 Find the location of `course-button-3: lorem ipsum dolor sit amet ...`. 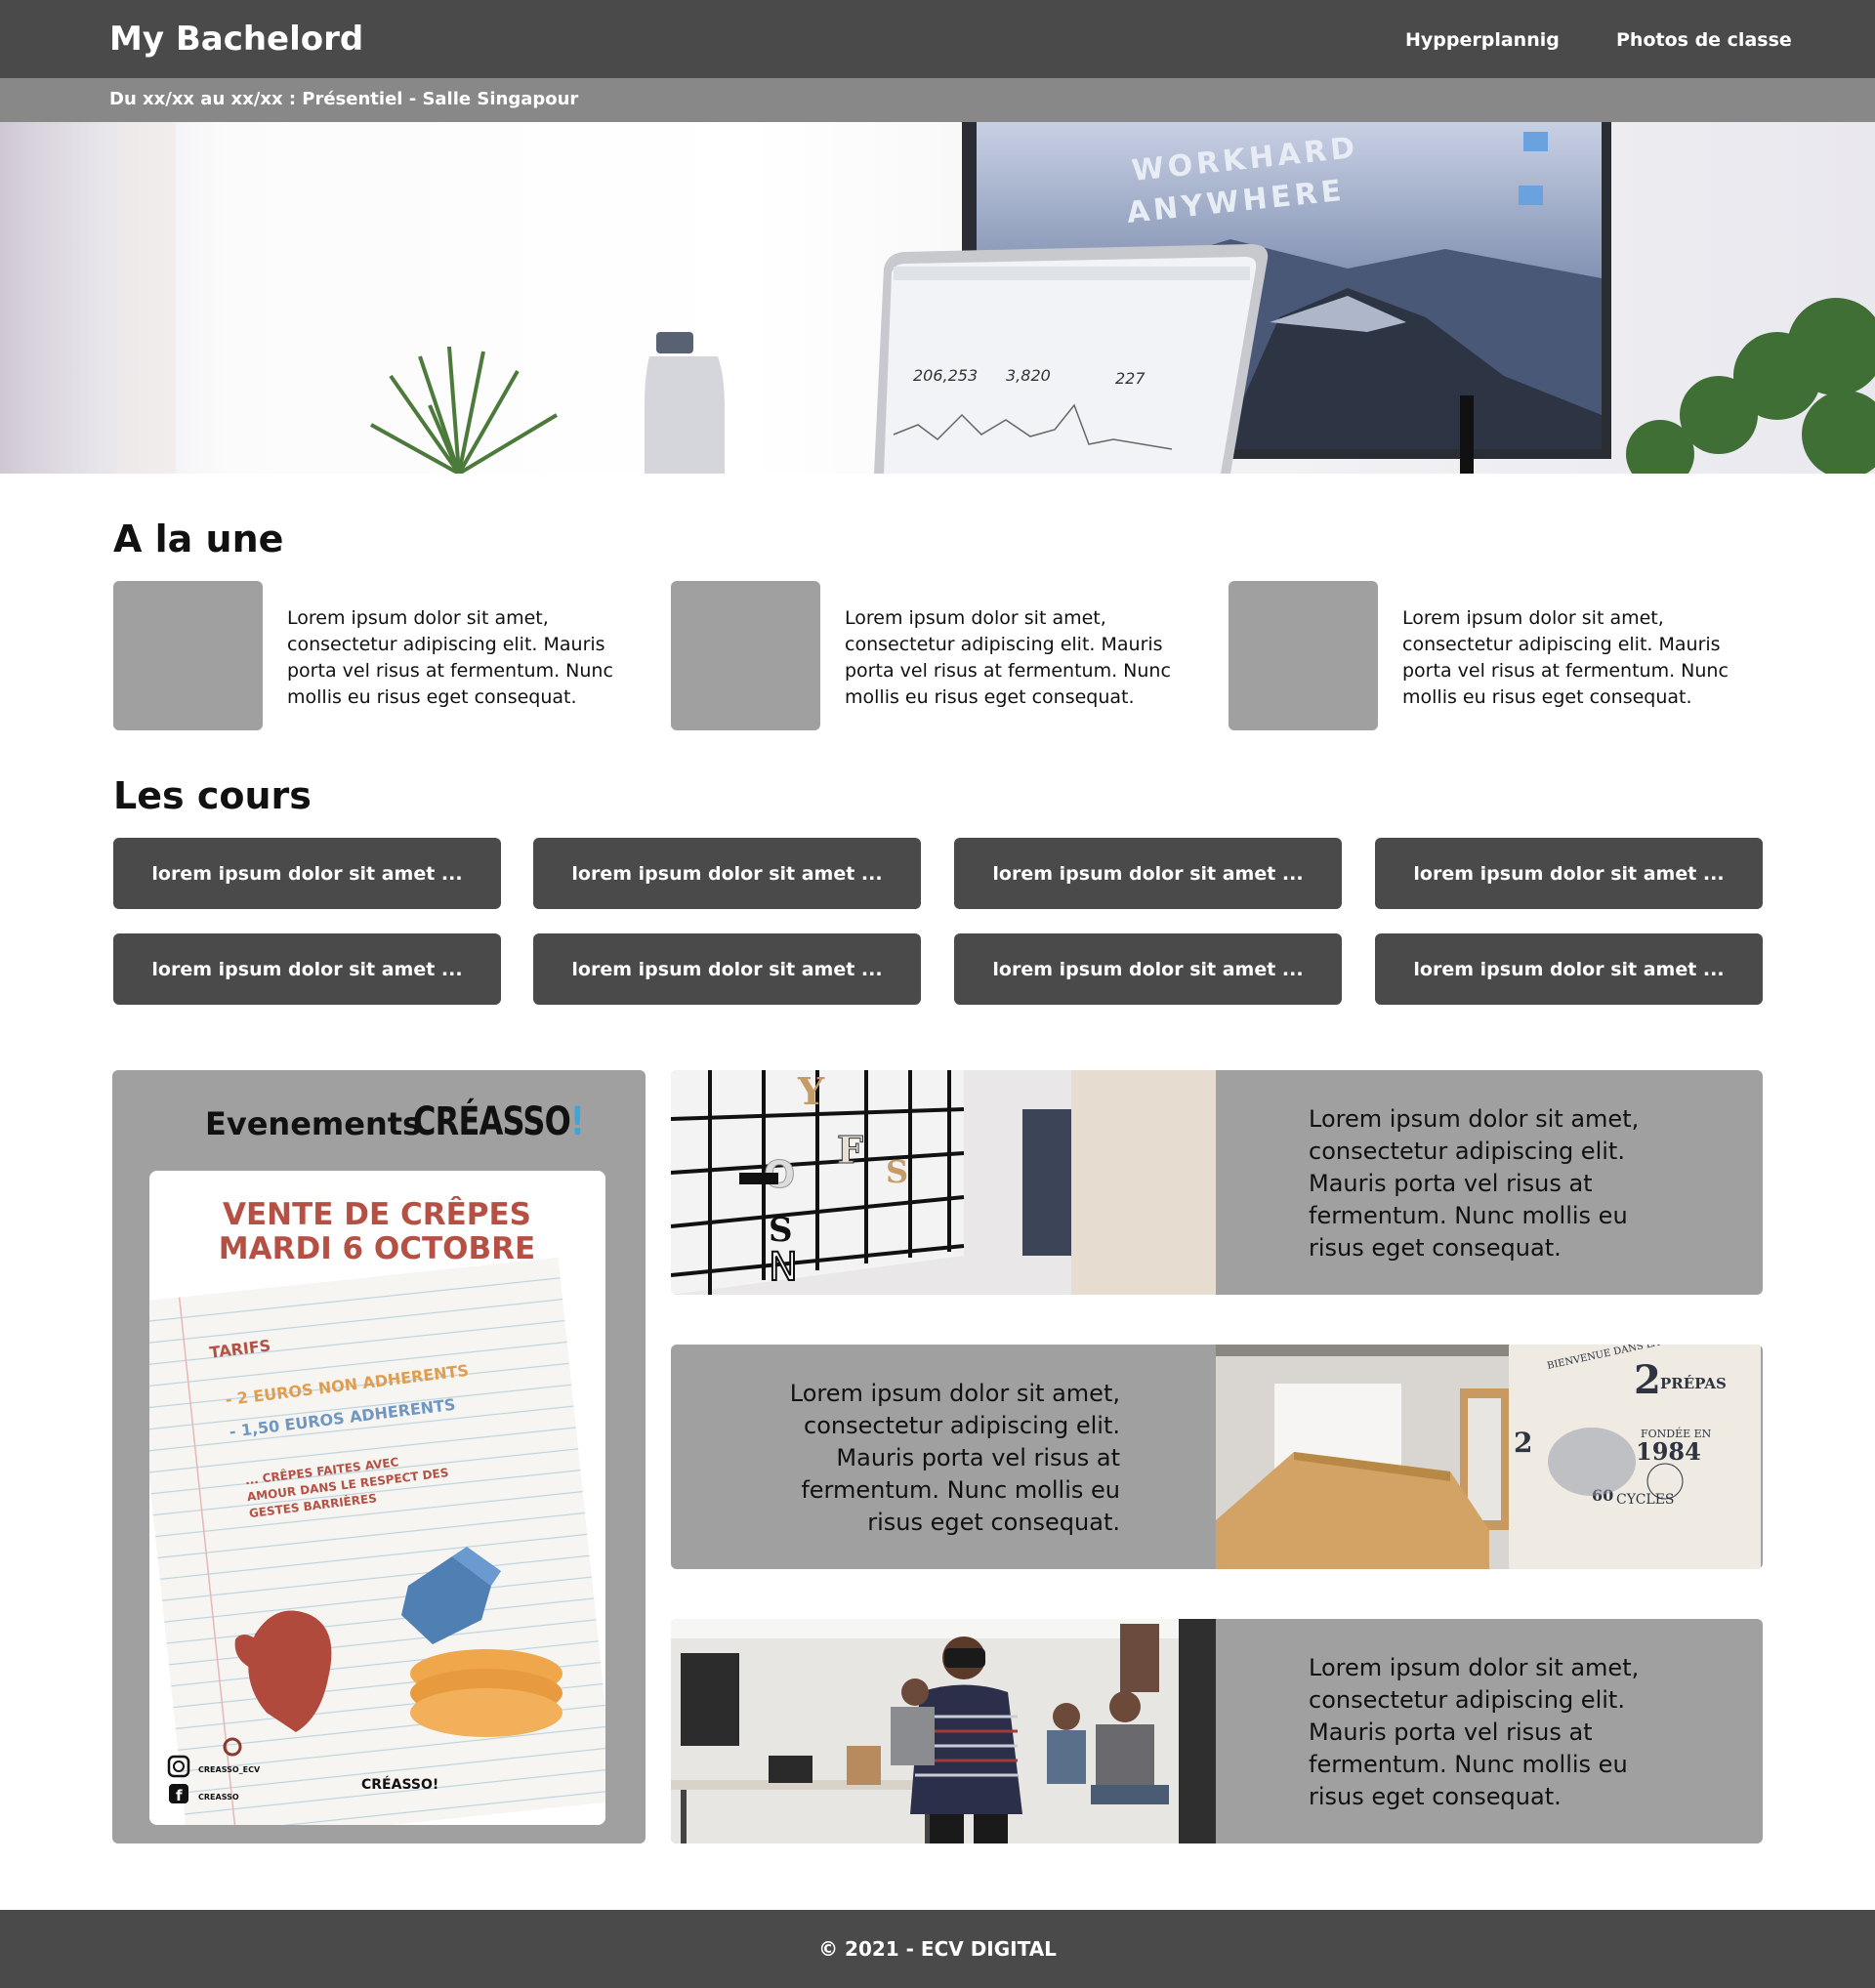

course-button-3: lorem ipsum dolor sit amet ... is located at coordinates (1148, 873).